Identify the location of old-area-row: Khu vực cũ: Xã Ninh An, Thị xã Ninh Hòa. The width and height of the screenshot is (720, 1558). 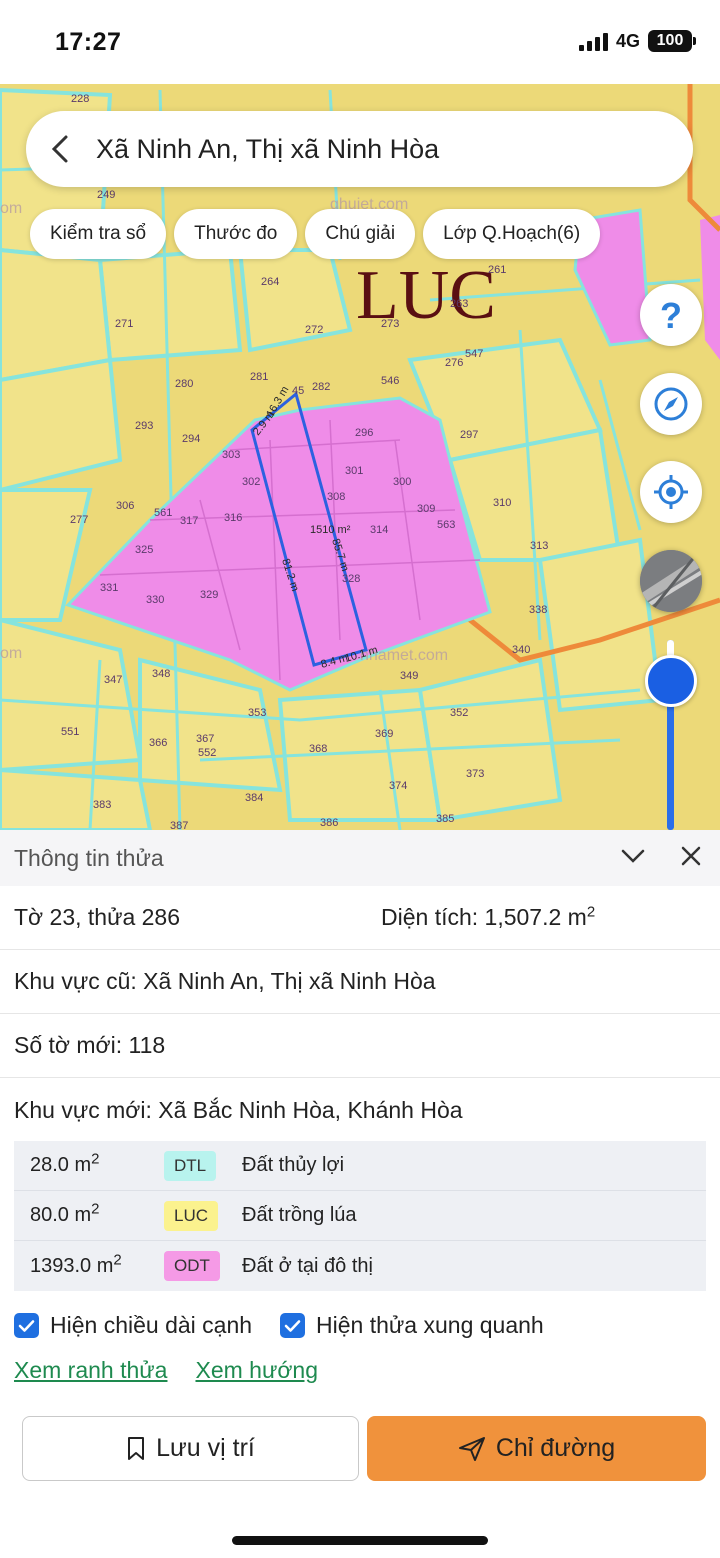
(360, 982).